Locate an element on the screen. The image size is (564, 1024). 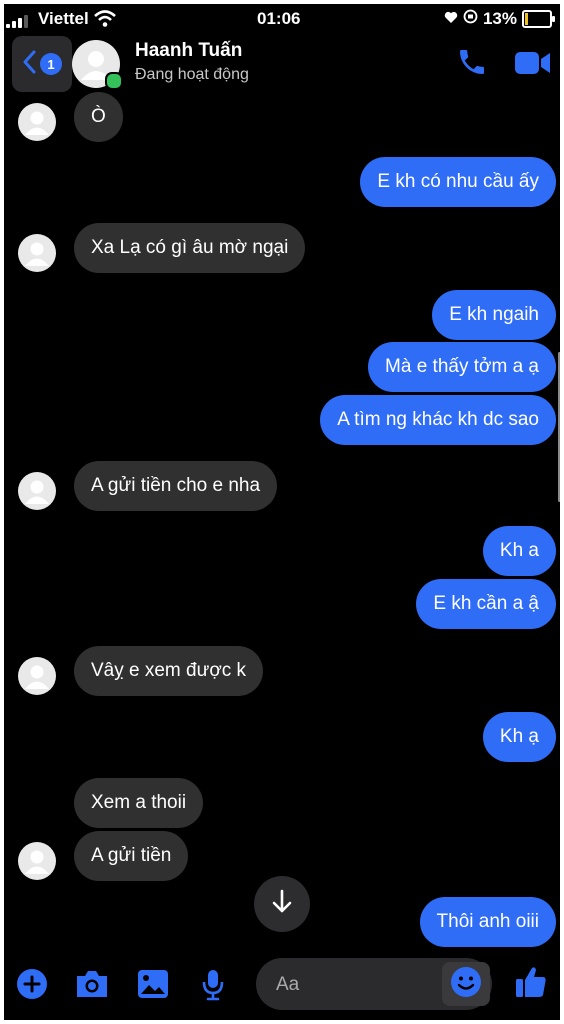
image-icon is located at coordinates (153, 987).